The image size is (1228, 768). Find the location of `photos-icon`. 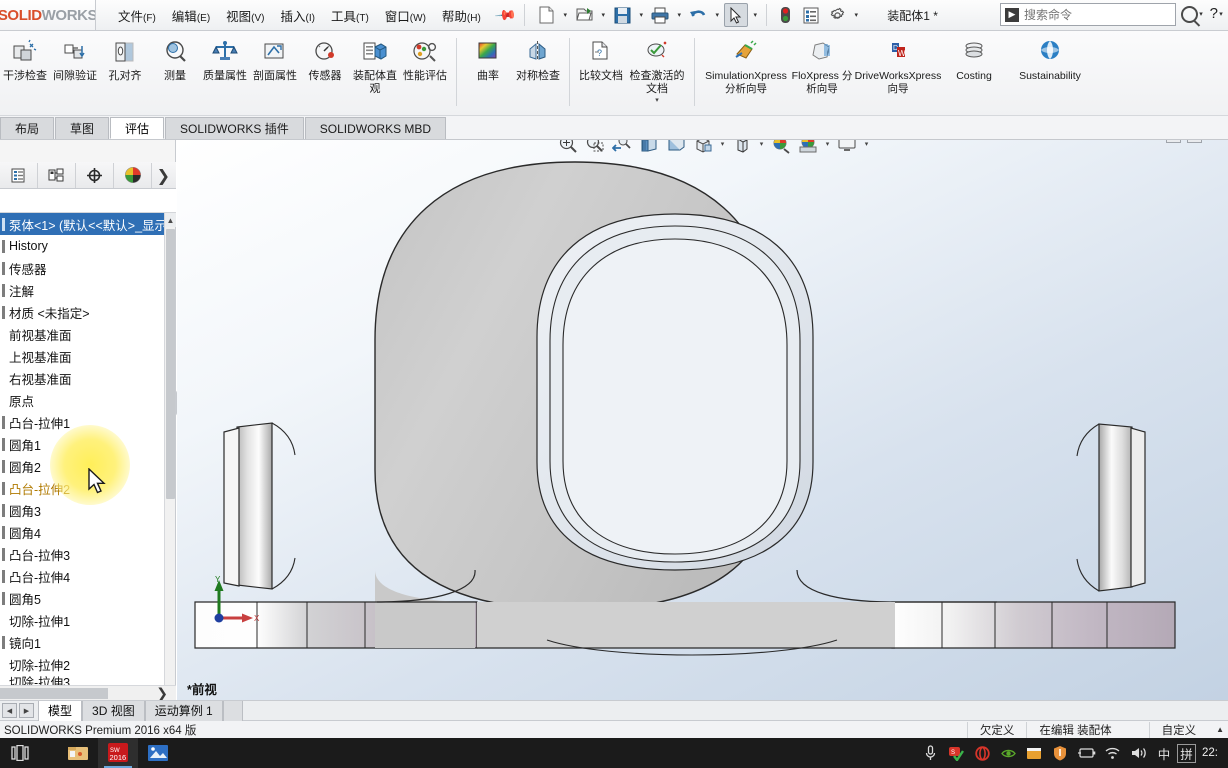

photos-icon is located at coordinates (158, 753).